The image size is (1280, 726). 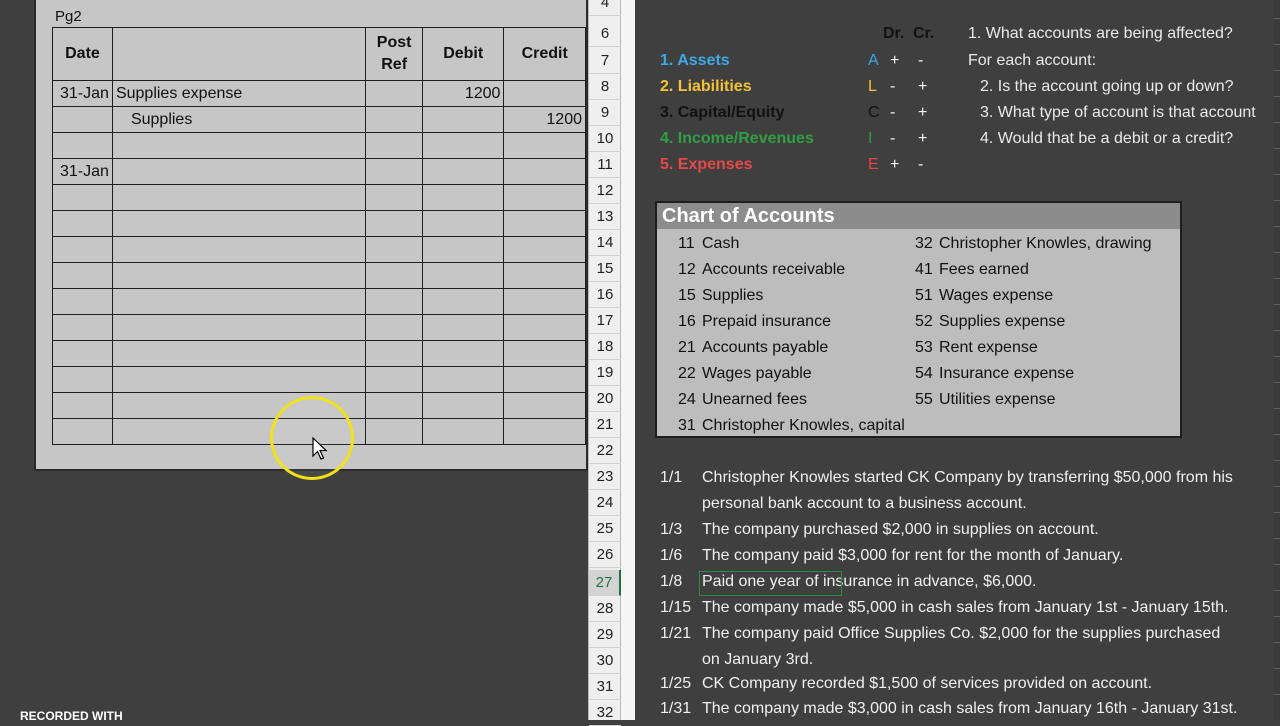 What do you see at coordinates (394, 54) in the screenshot?
I see `header-post-ref: Post Ref` at bounding box center [394, 54].